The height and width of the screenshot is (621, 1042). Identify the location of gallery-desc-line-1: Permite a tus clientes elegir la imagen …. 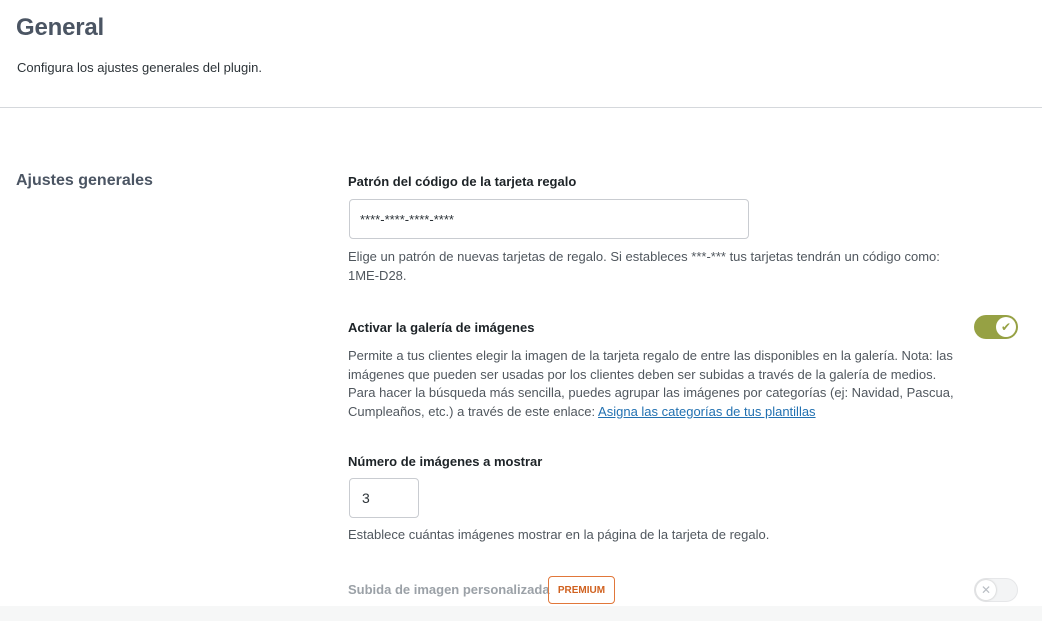
(650, 355).